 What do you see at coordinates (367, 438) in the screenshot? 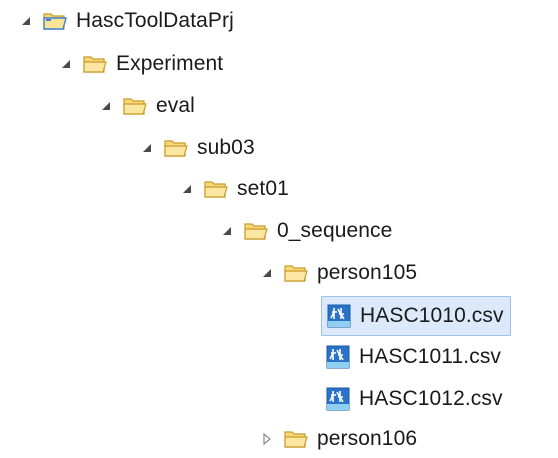
I see `tree-item-label: person106` at bounding box center [367, 438].